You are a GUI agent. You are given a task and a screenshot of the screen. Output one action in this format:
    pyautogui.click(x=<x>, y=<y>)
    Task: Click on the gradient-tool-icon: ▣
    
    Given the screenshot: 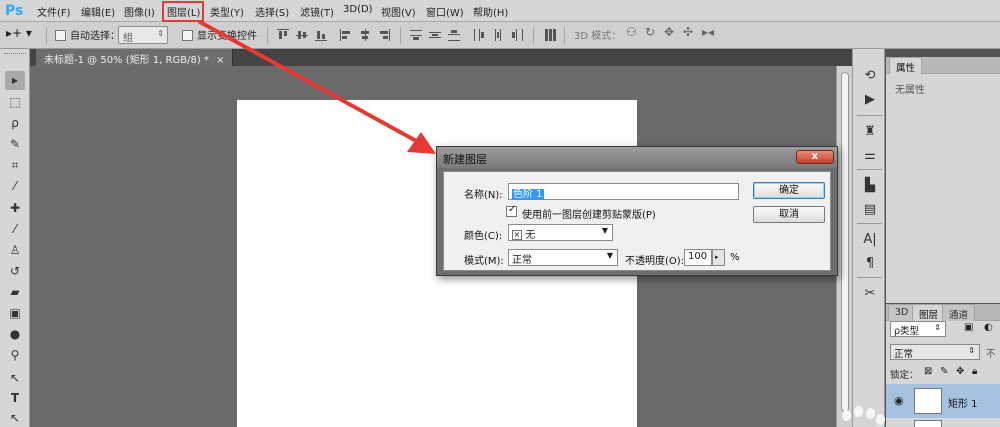 What is the action you would take?
    pyautogui.click(x=15, y=313)
    